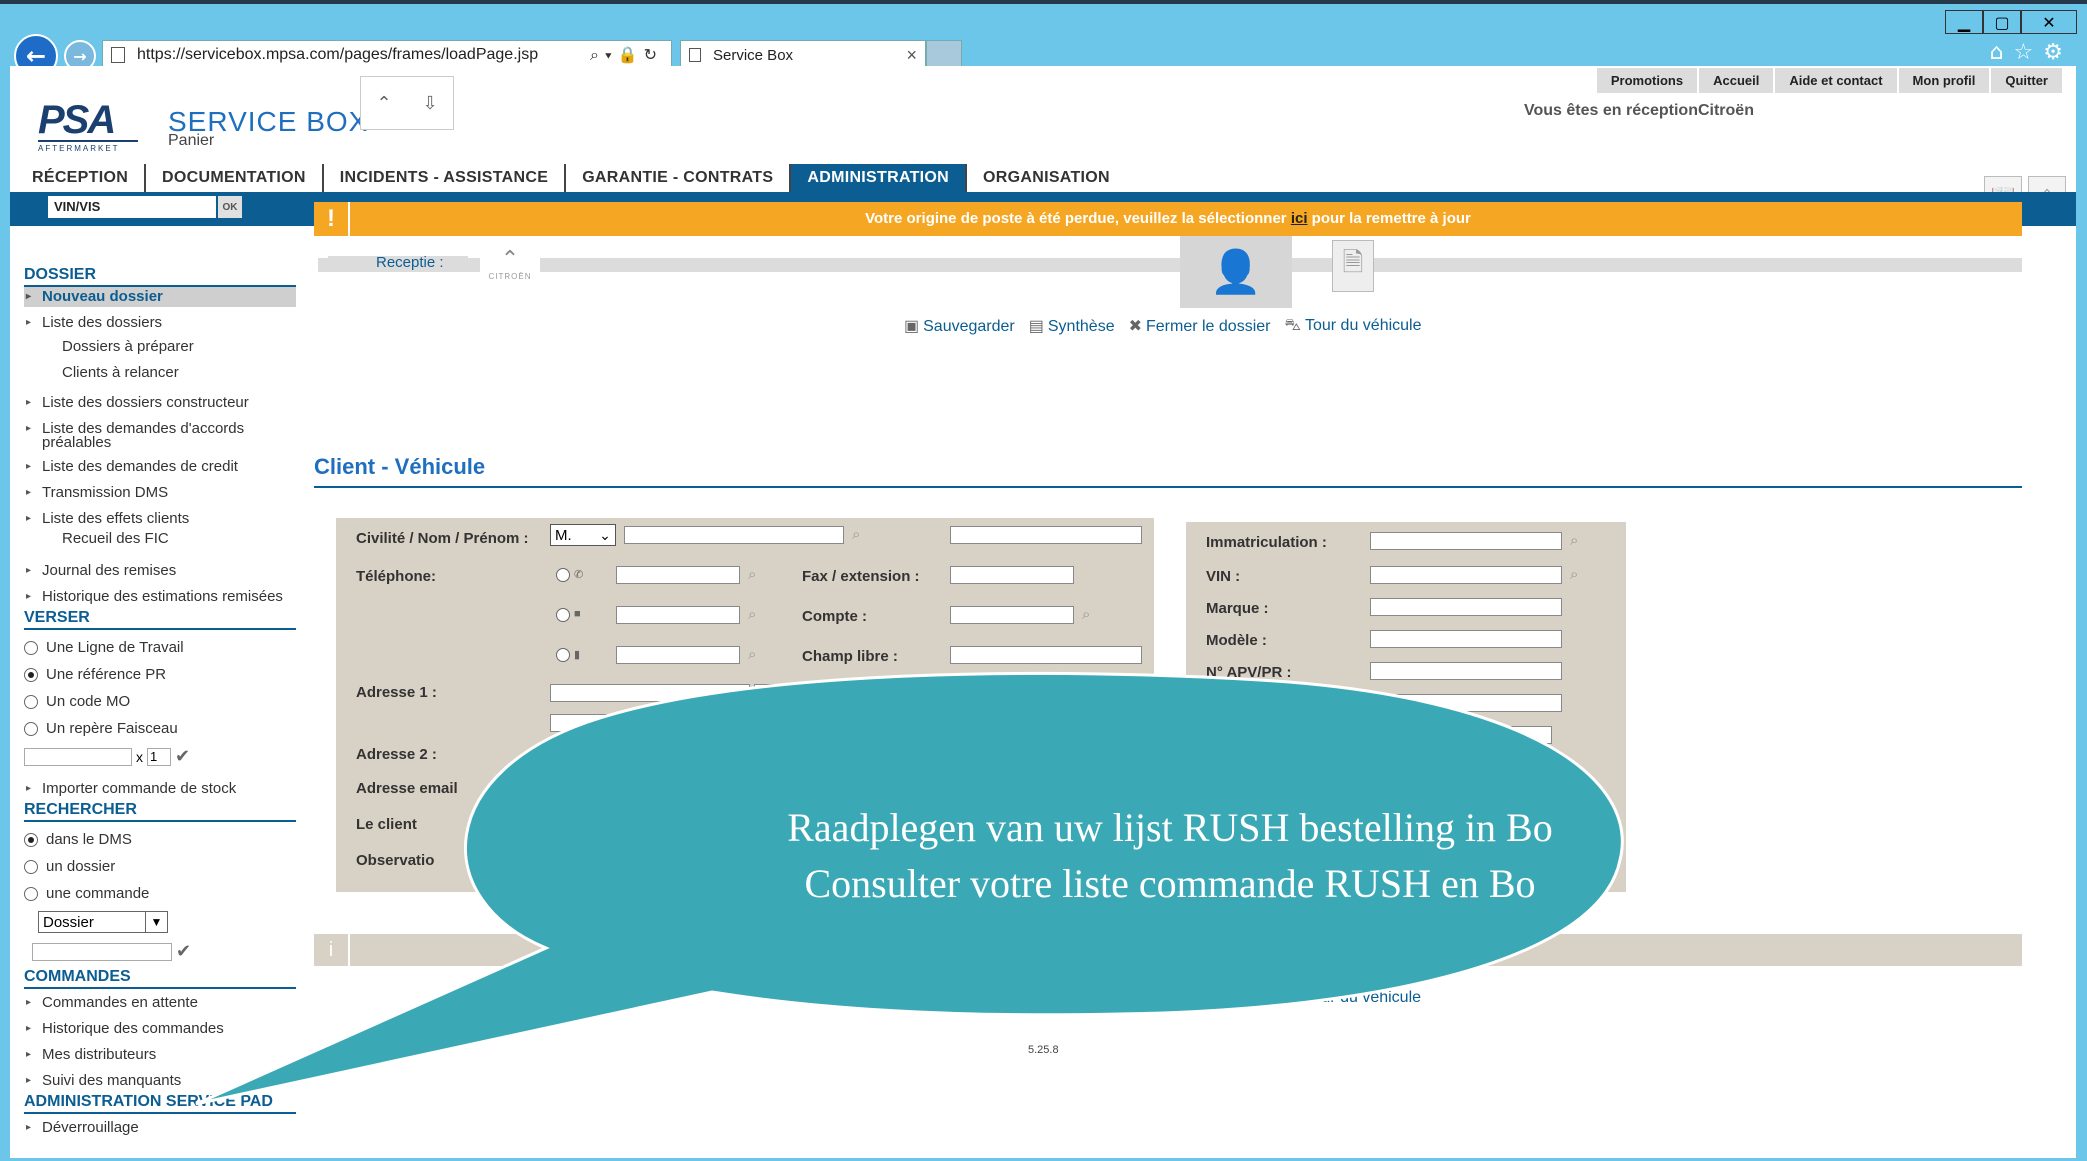  I want to click on top-link-accueil: Accueil, so click(1736, 80).